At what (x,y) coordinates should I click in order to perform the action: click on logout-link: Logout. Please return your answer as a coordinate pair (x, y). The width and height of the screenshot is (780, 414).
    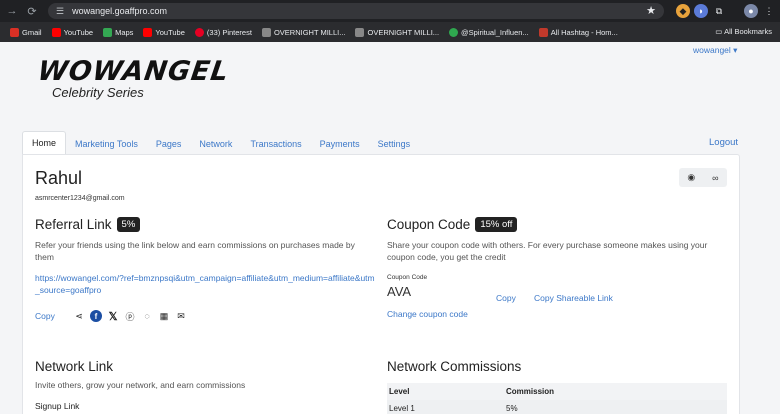
    Looking at the image, I should click on (723, 142).